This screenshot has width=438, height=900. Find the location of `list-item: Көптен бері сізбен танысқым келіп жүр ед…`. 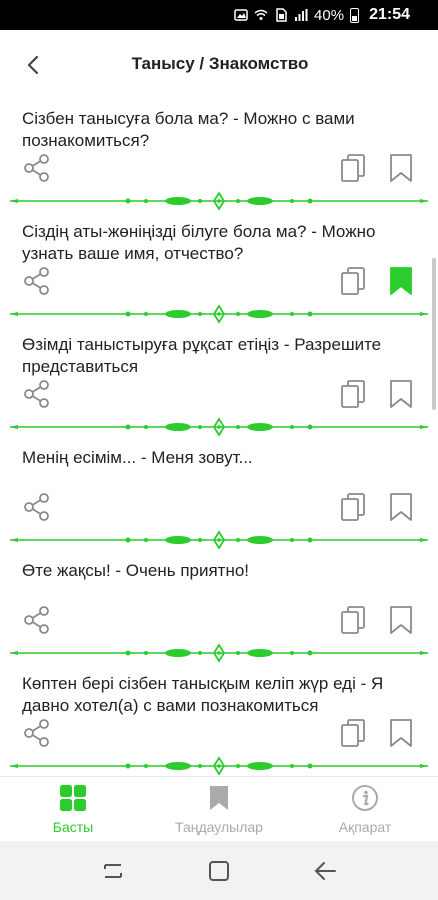

list-item: Көптен бері сізбен танысқым келіп жүр ед… is located at coordinates (219, 719).